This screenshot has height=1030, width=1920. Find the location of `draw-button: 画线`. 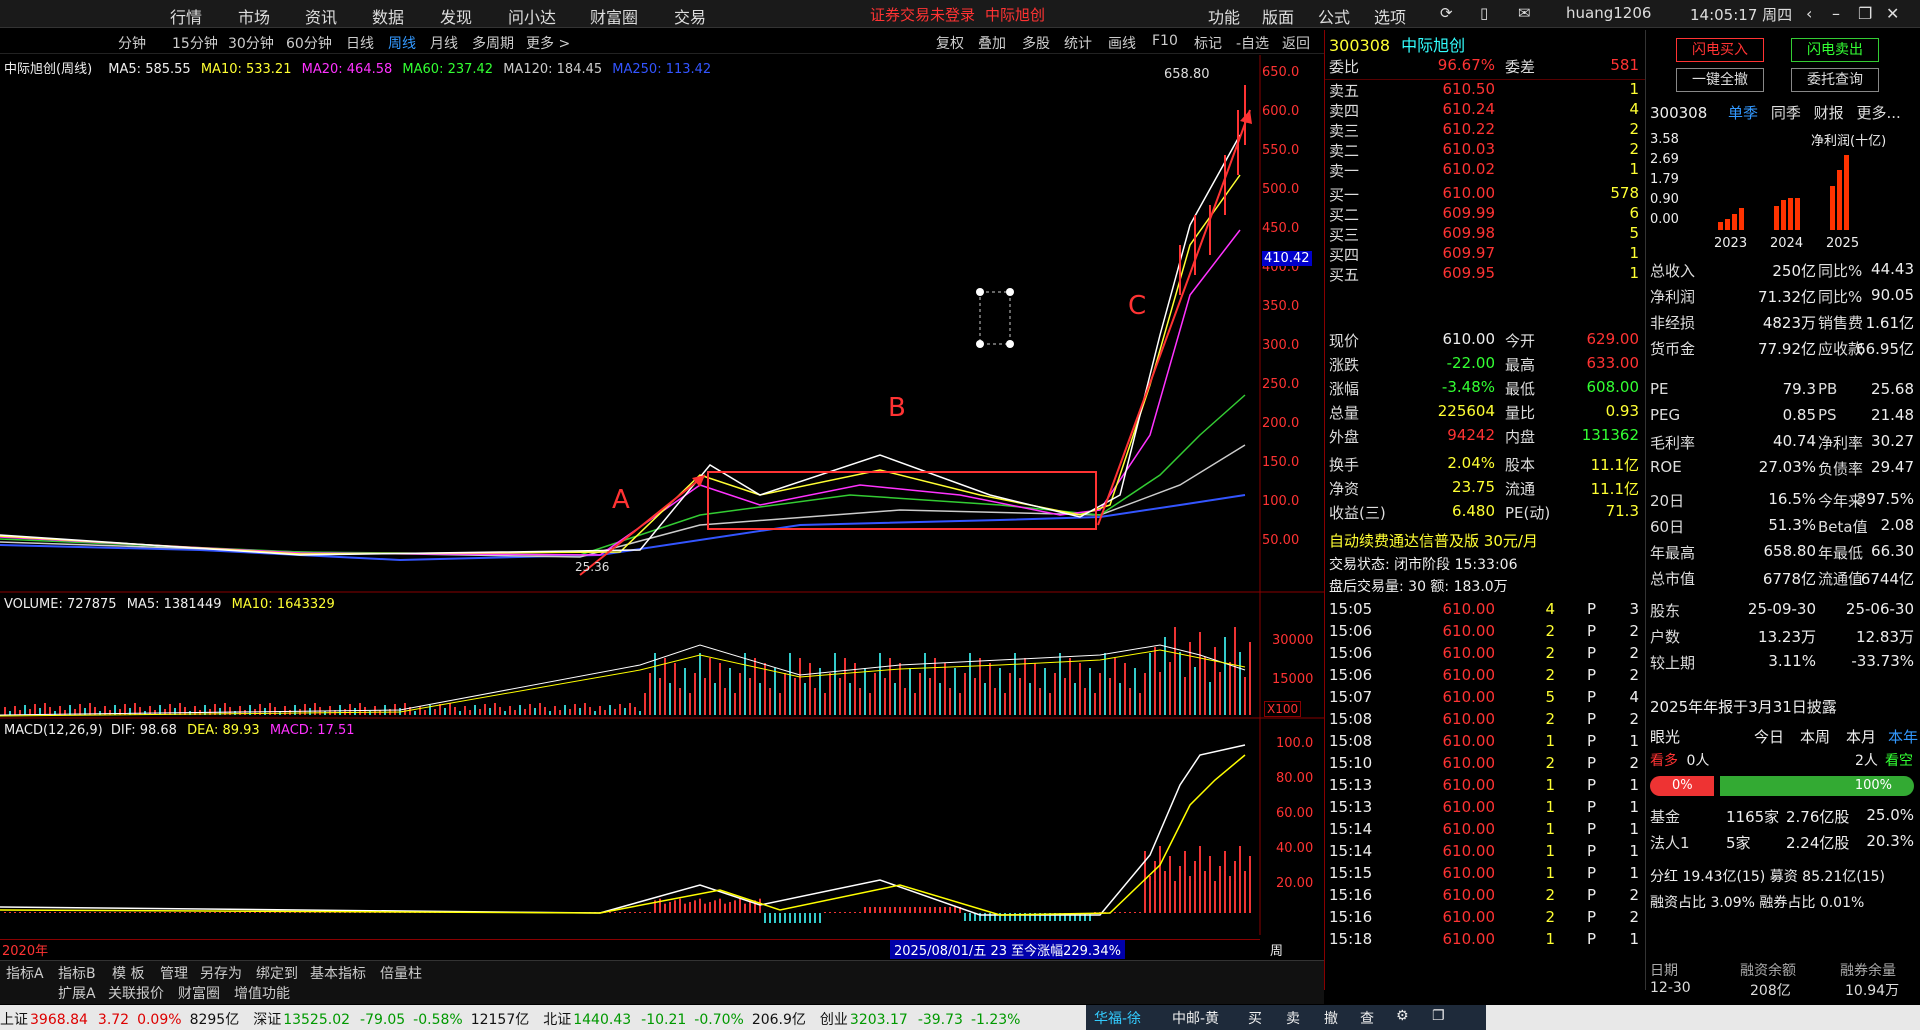

draw-button: 画线 is located at coordinates (1122, 43).